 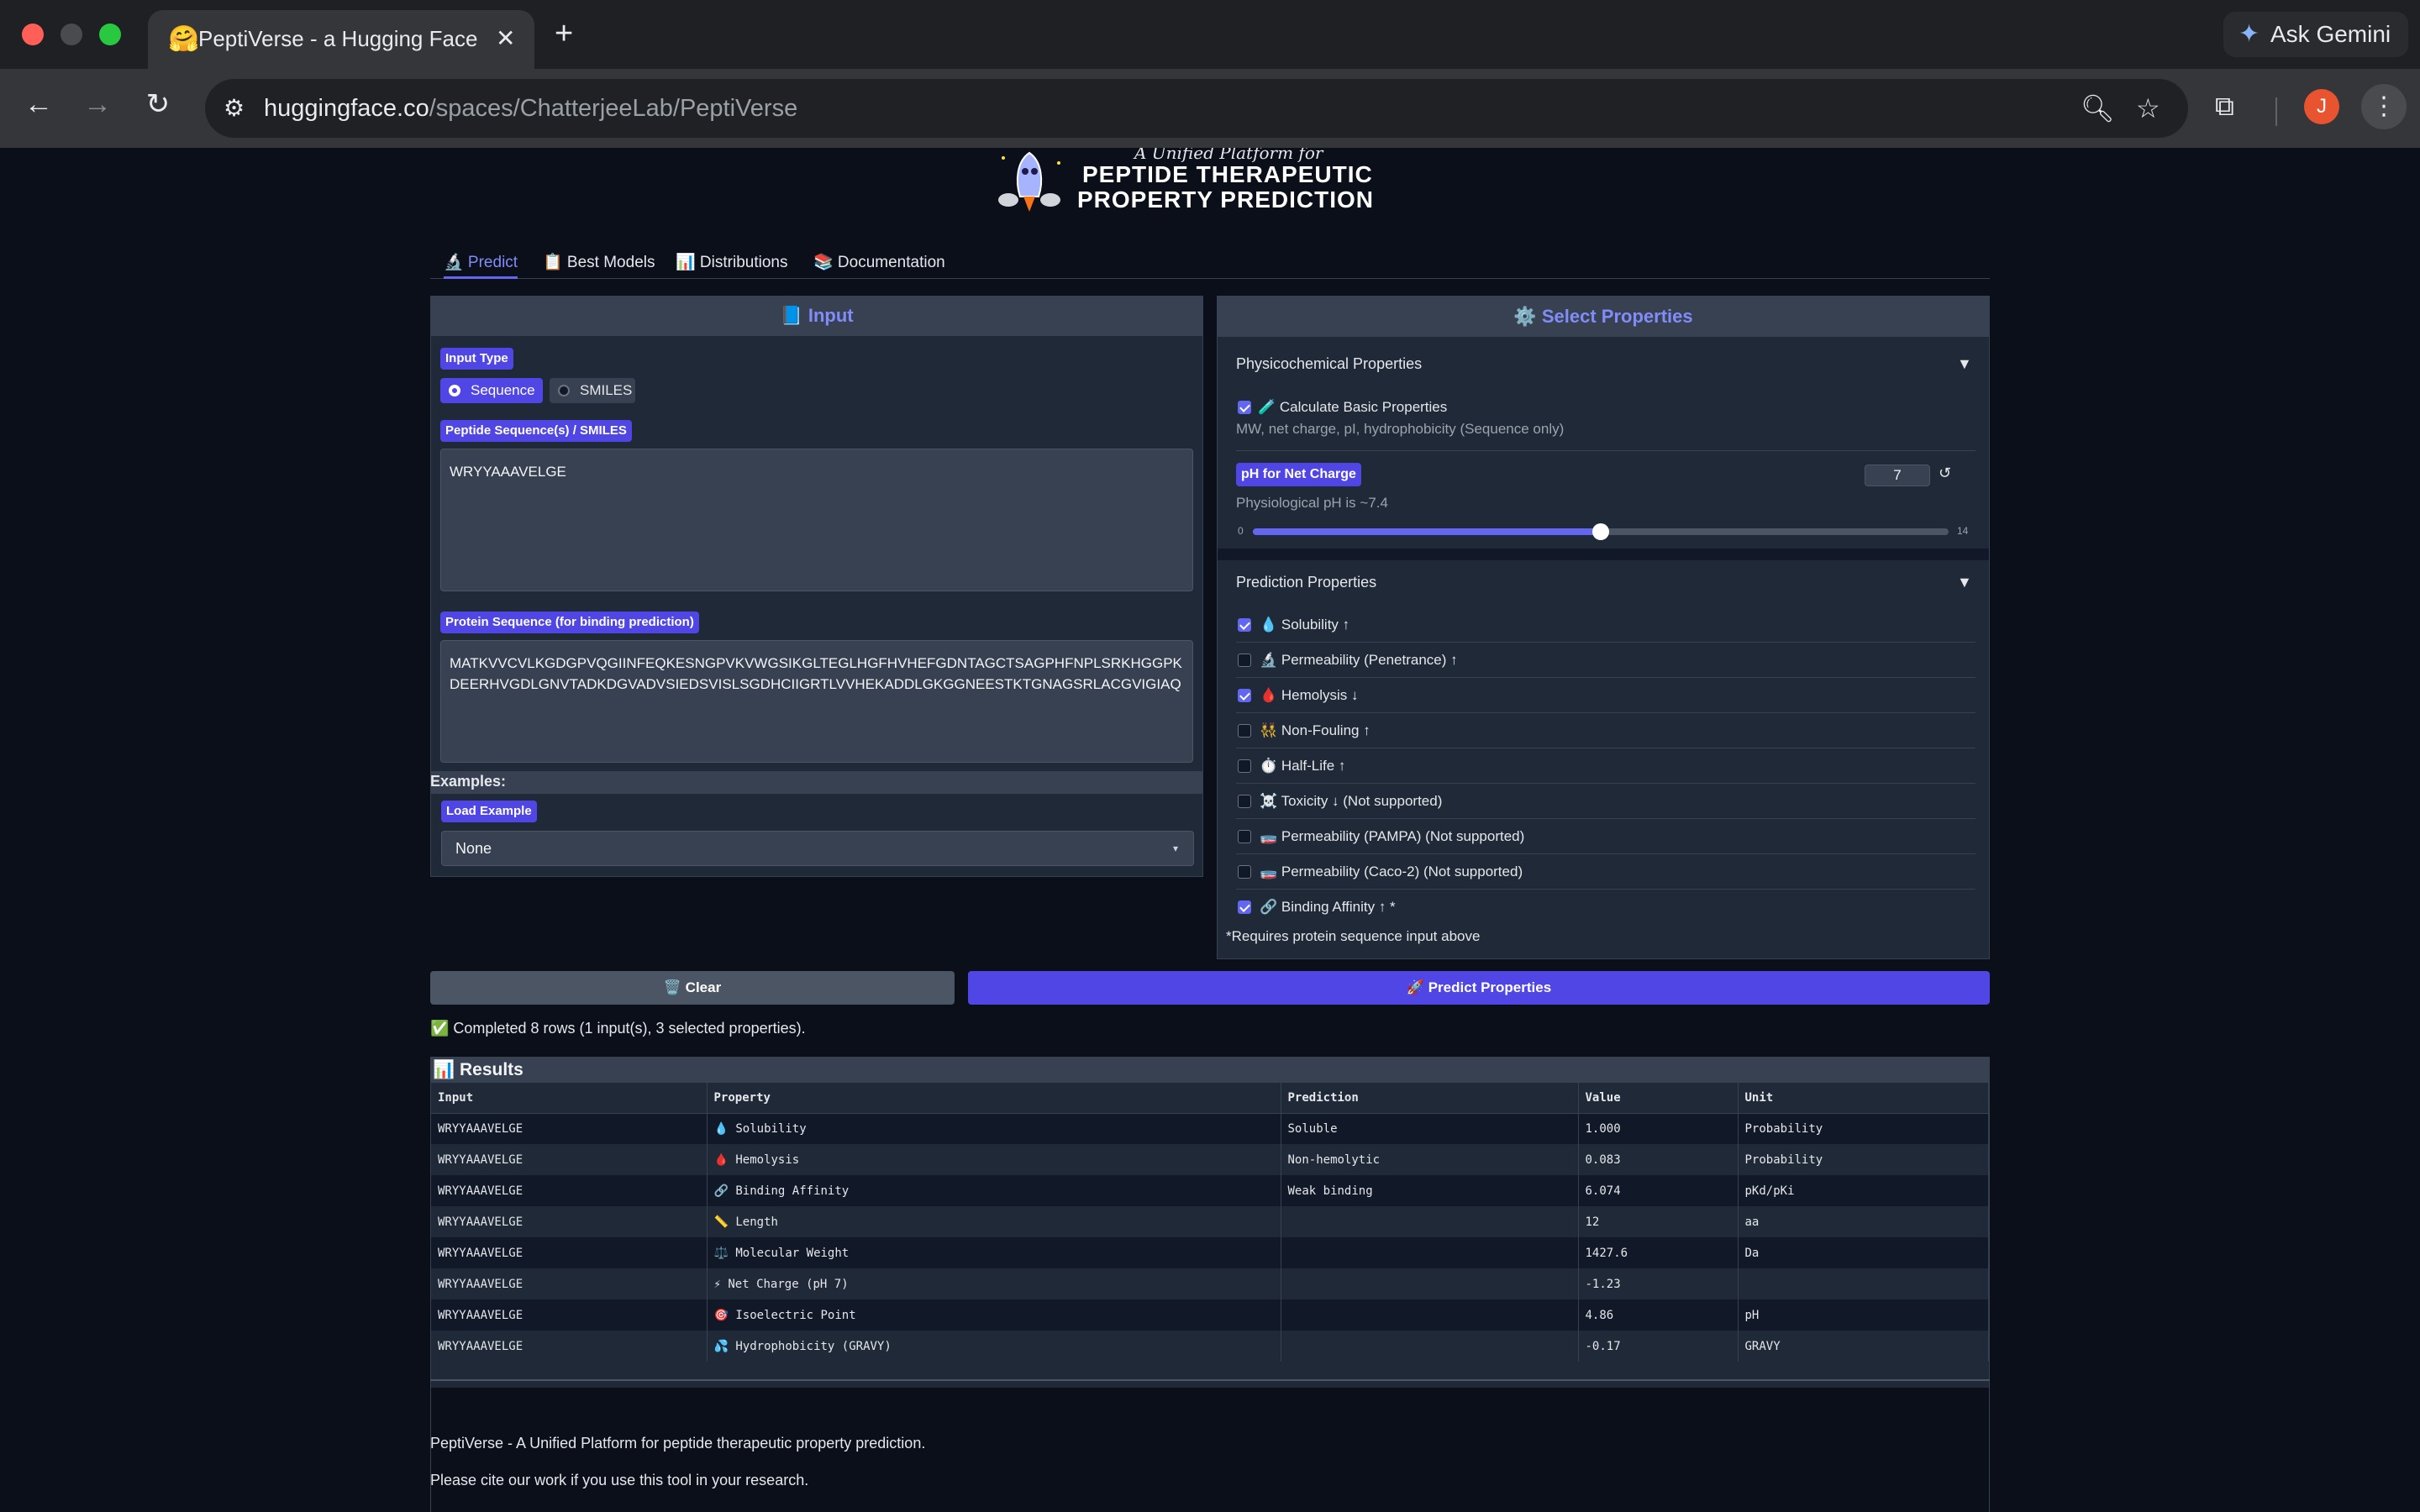 I want to click on cell-unit: pKd/pKi, so click(x=1863, y=1190).